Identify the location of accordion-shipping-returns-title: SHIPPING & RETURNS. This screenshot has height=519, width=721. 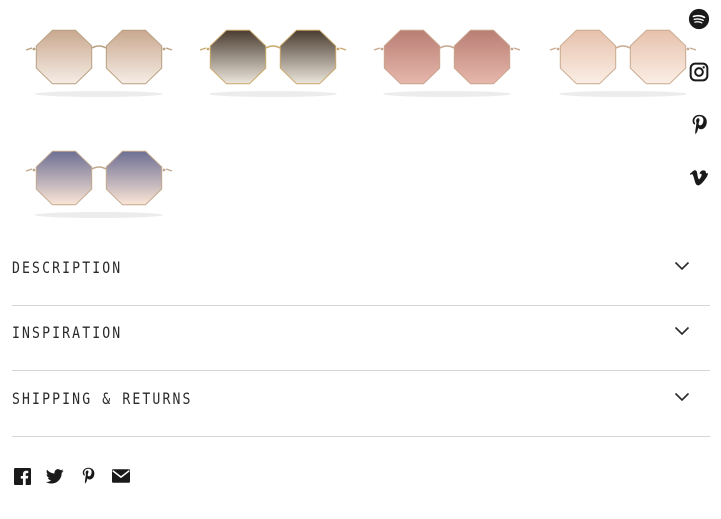
(102, 398).